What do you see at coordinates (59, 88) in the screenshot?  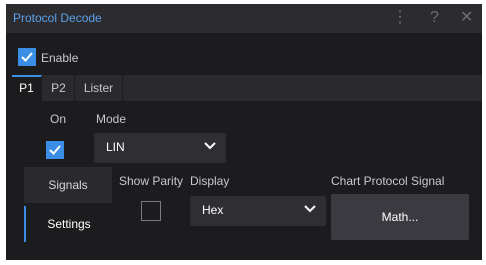 I see `tab-p2: P2` at bounding box center [59, 88].